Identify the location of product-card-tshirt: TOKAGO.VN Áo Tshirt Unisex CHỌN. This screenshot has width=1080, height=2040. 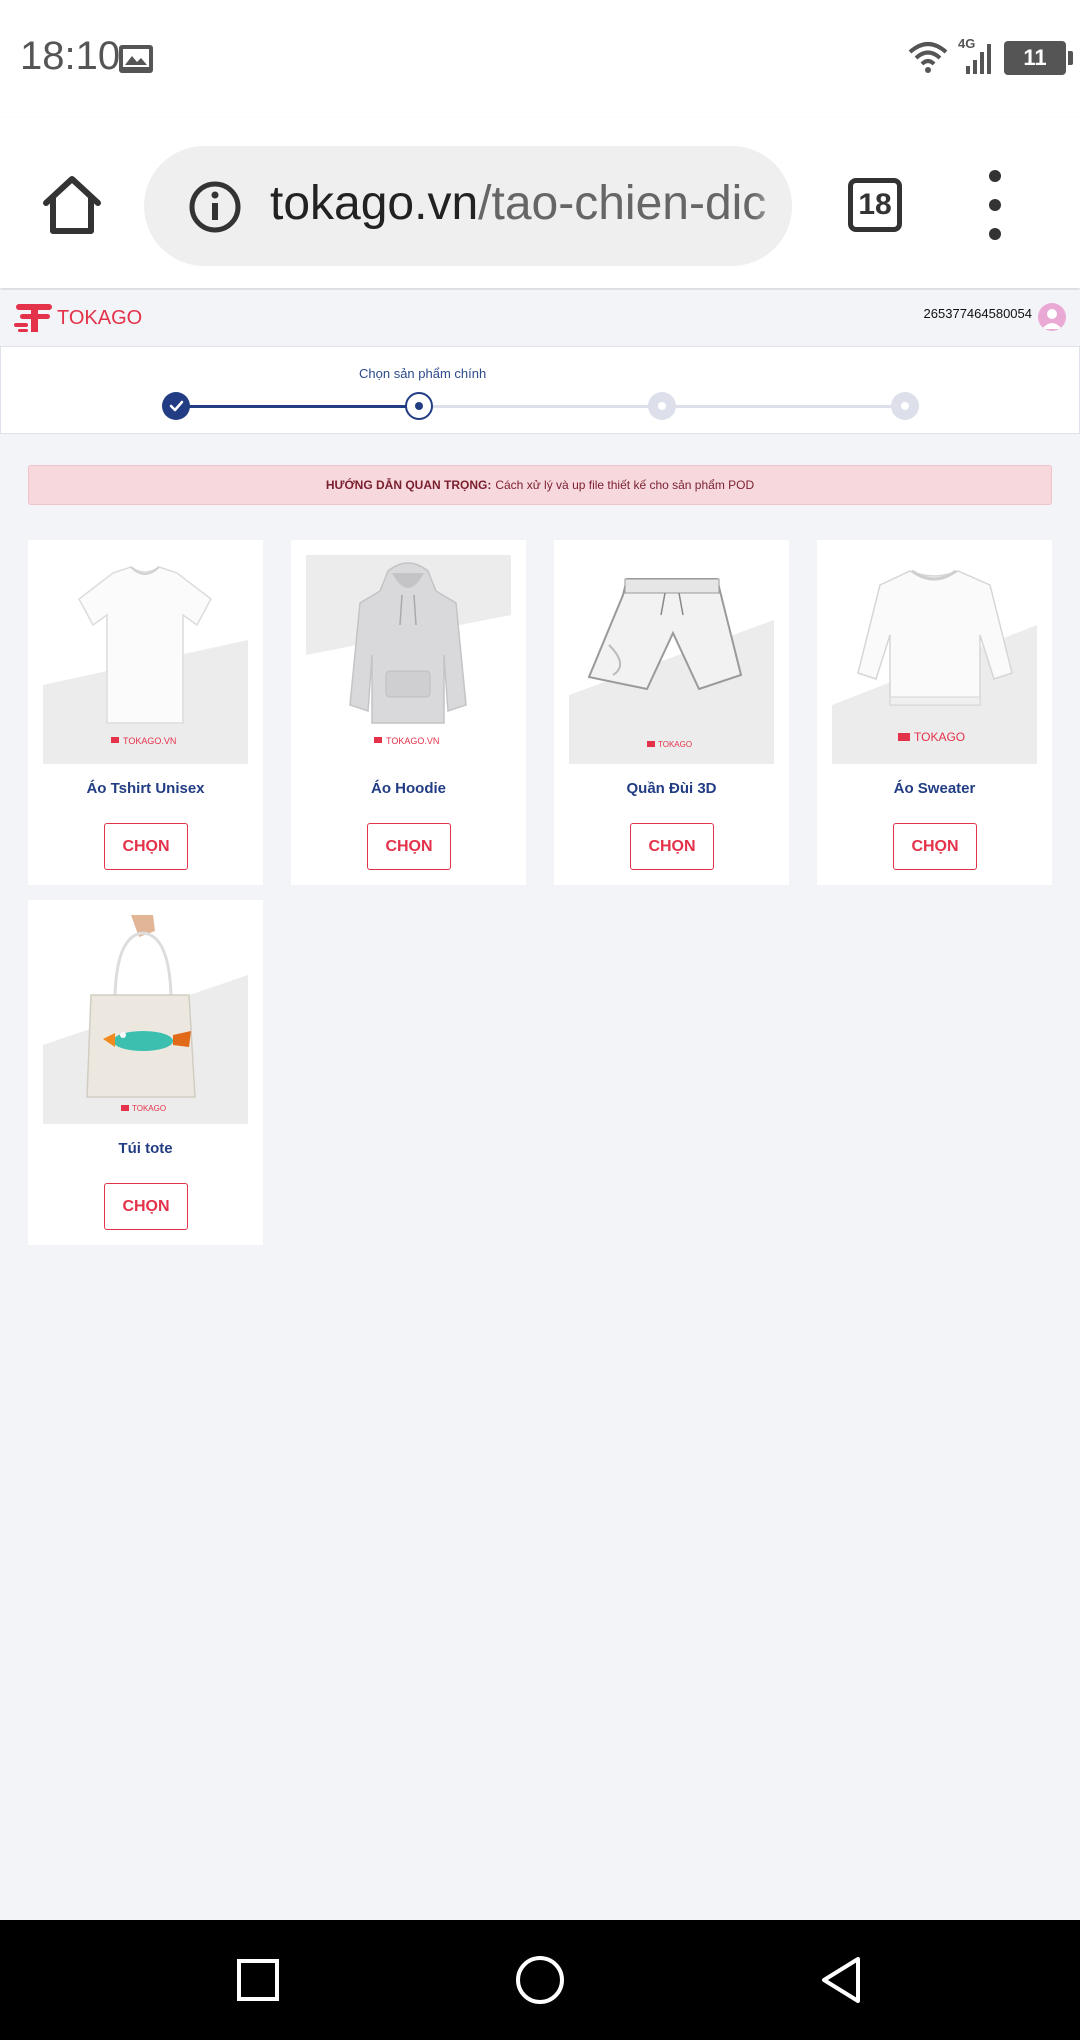
(145, 712).